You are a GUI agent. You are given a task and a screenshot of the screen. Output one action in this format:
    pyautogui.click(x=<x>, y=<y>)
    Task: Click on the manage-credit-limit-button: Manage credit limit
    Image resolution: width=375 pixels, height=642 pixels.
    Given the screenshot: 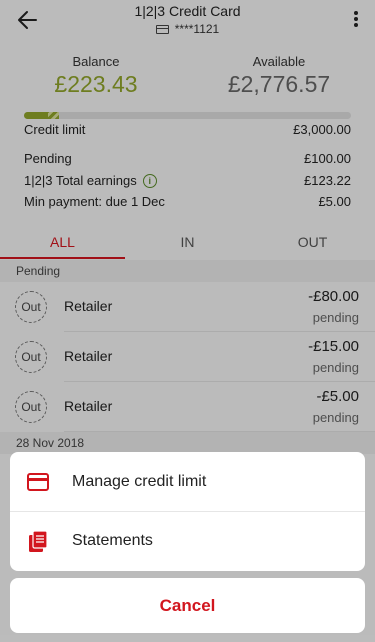 What is the action you would take?
    pyautogui.click(x=187, y=481)
    